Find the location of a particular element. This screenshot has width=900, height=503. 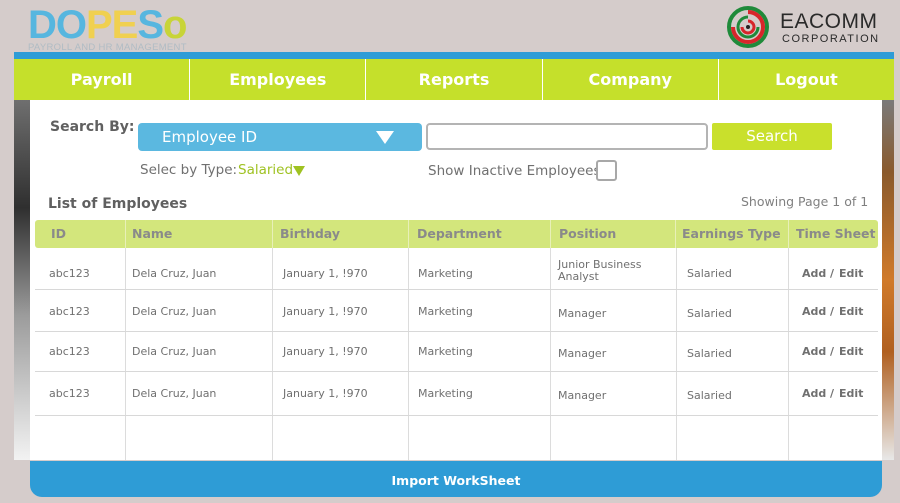

column-header-earnings-type: Earnings Type is located at coordinates (731, 233).